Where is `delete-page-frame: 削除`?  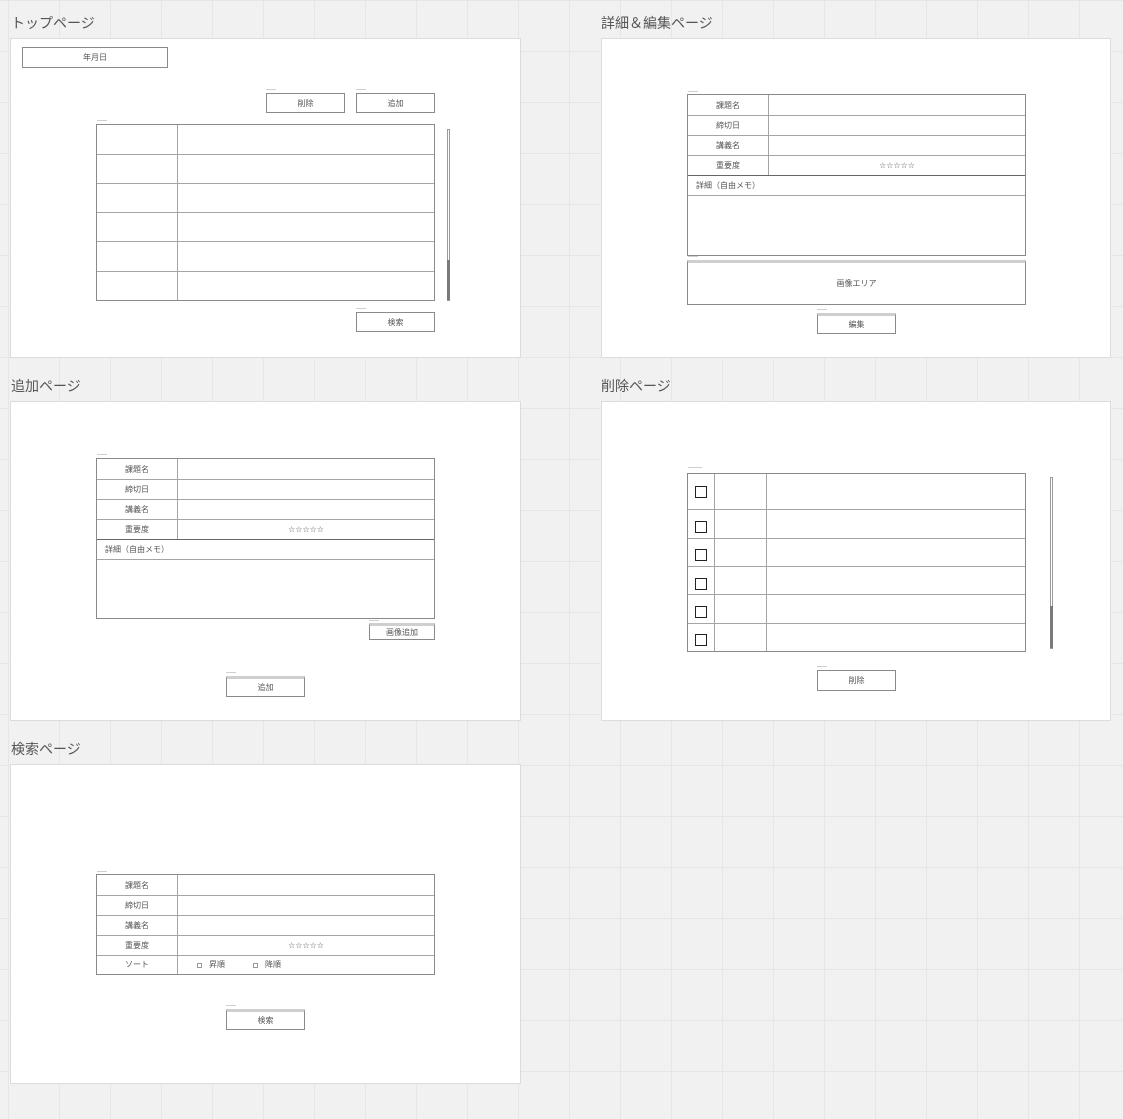 delete-page-frame: 削除 is located at coordinates (856, 561).